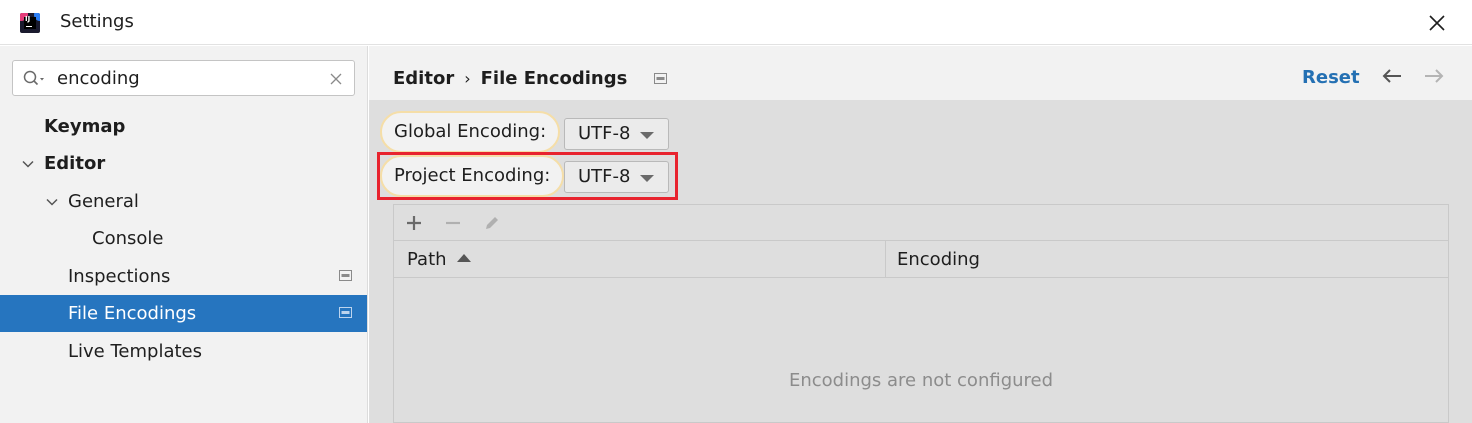  I want to click on remove-icon, so click(453, 223).